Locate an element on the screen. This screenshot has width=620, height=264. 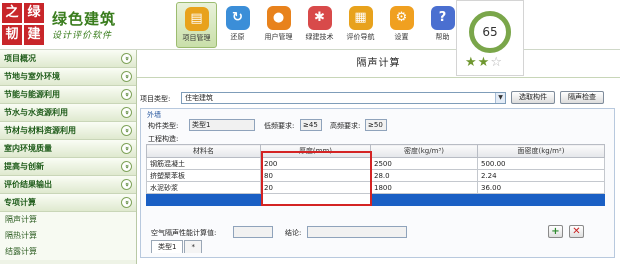
cell-thickness is located at coordinates (315, 199).